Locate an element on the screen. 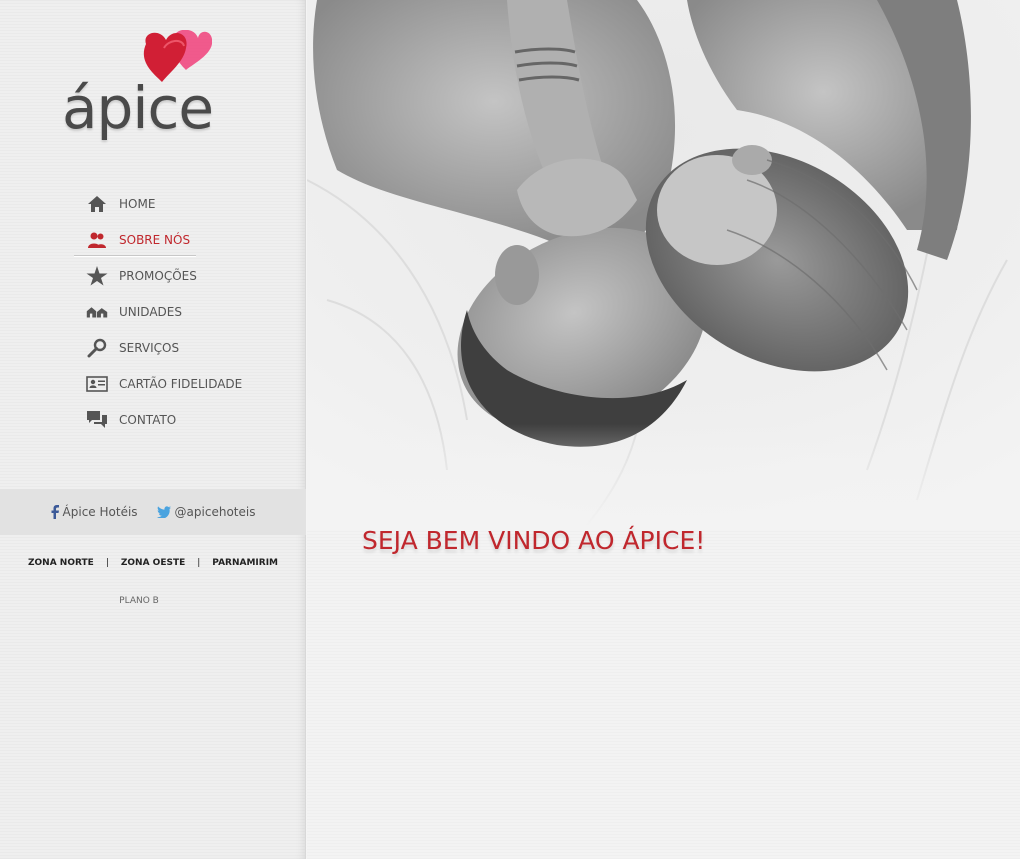  facebook-link: Ápice Hotéis is located at coordinates (94, 512).